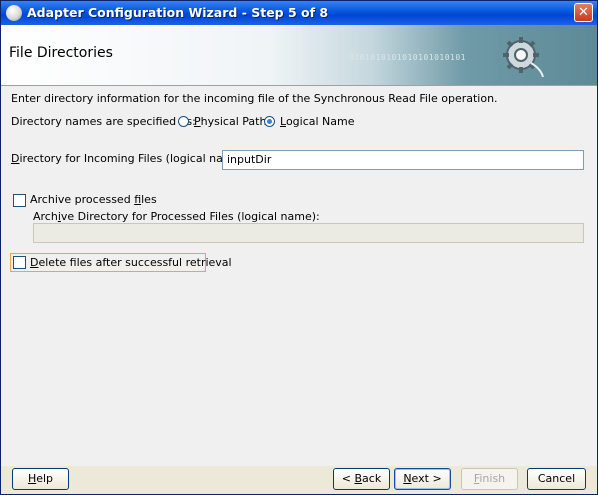 The height and width of the screenshot is (495, 598). What do you see at coordinates (299, 55) in the screenshot?
I see `page-header-banner: File Directories 0101010101010101010101` at bounding box center [299, 55].